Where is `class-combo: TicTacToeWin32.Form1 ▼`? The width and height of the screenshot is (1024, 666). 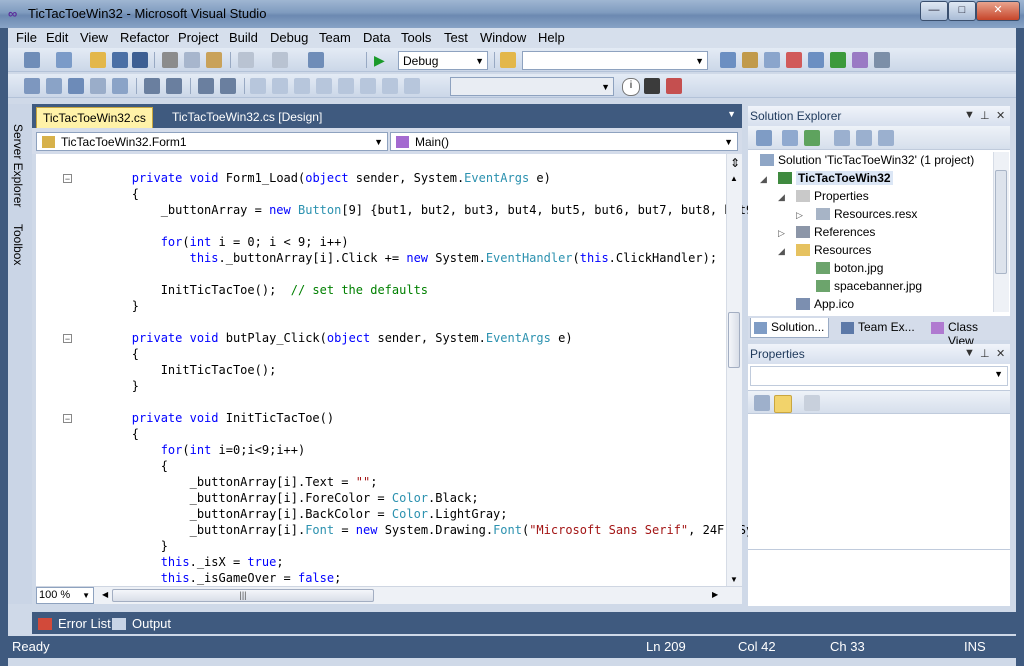 class-combo: TicTacToeWin32.Form1 ▼ is located at coordinates (212, 141).